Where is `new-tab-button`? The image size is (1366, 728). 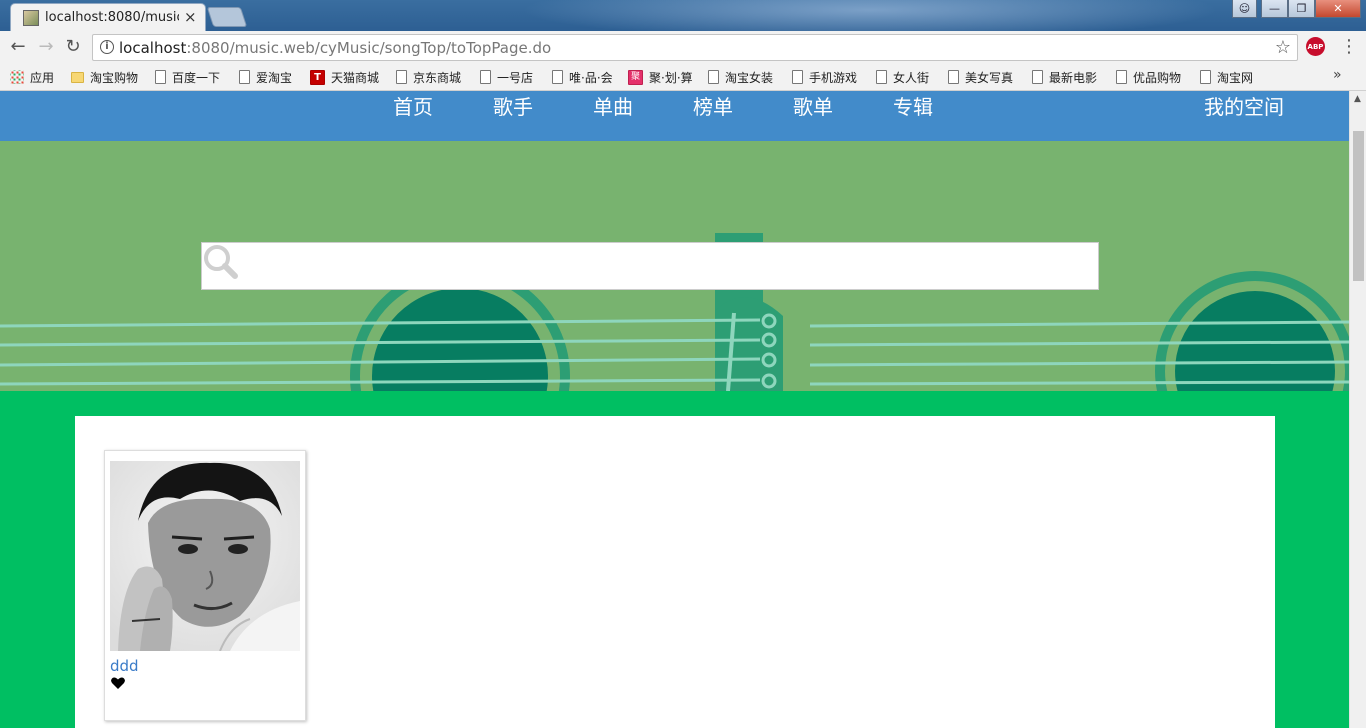 new-tab-button is located at coordinates (227, 17).